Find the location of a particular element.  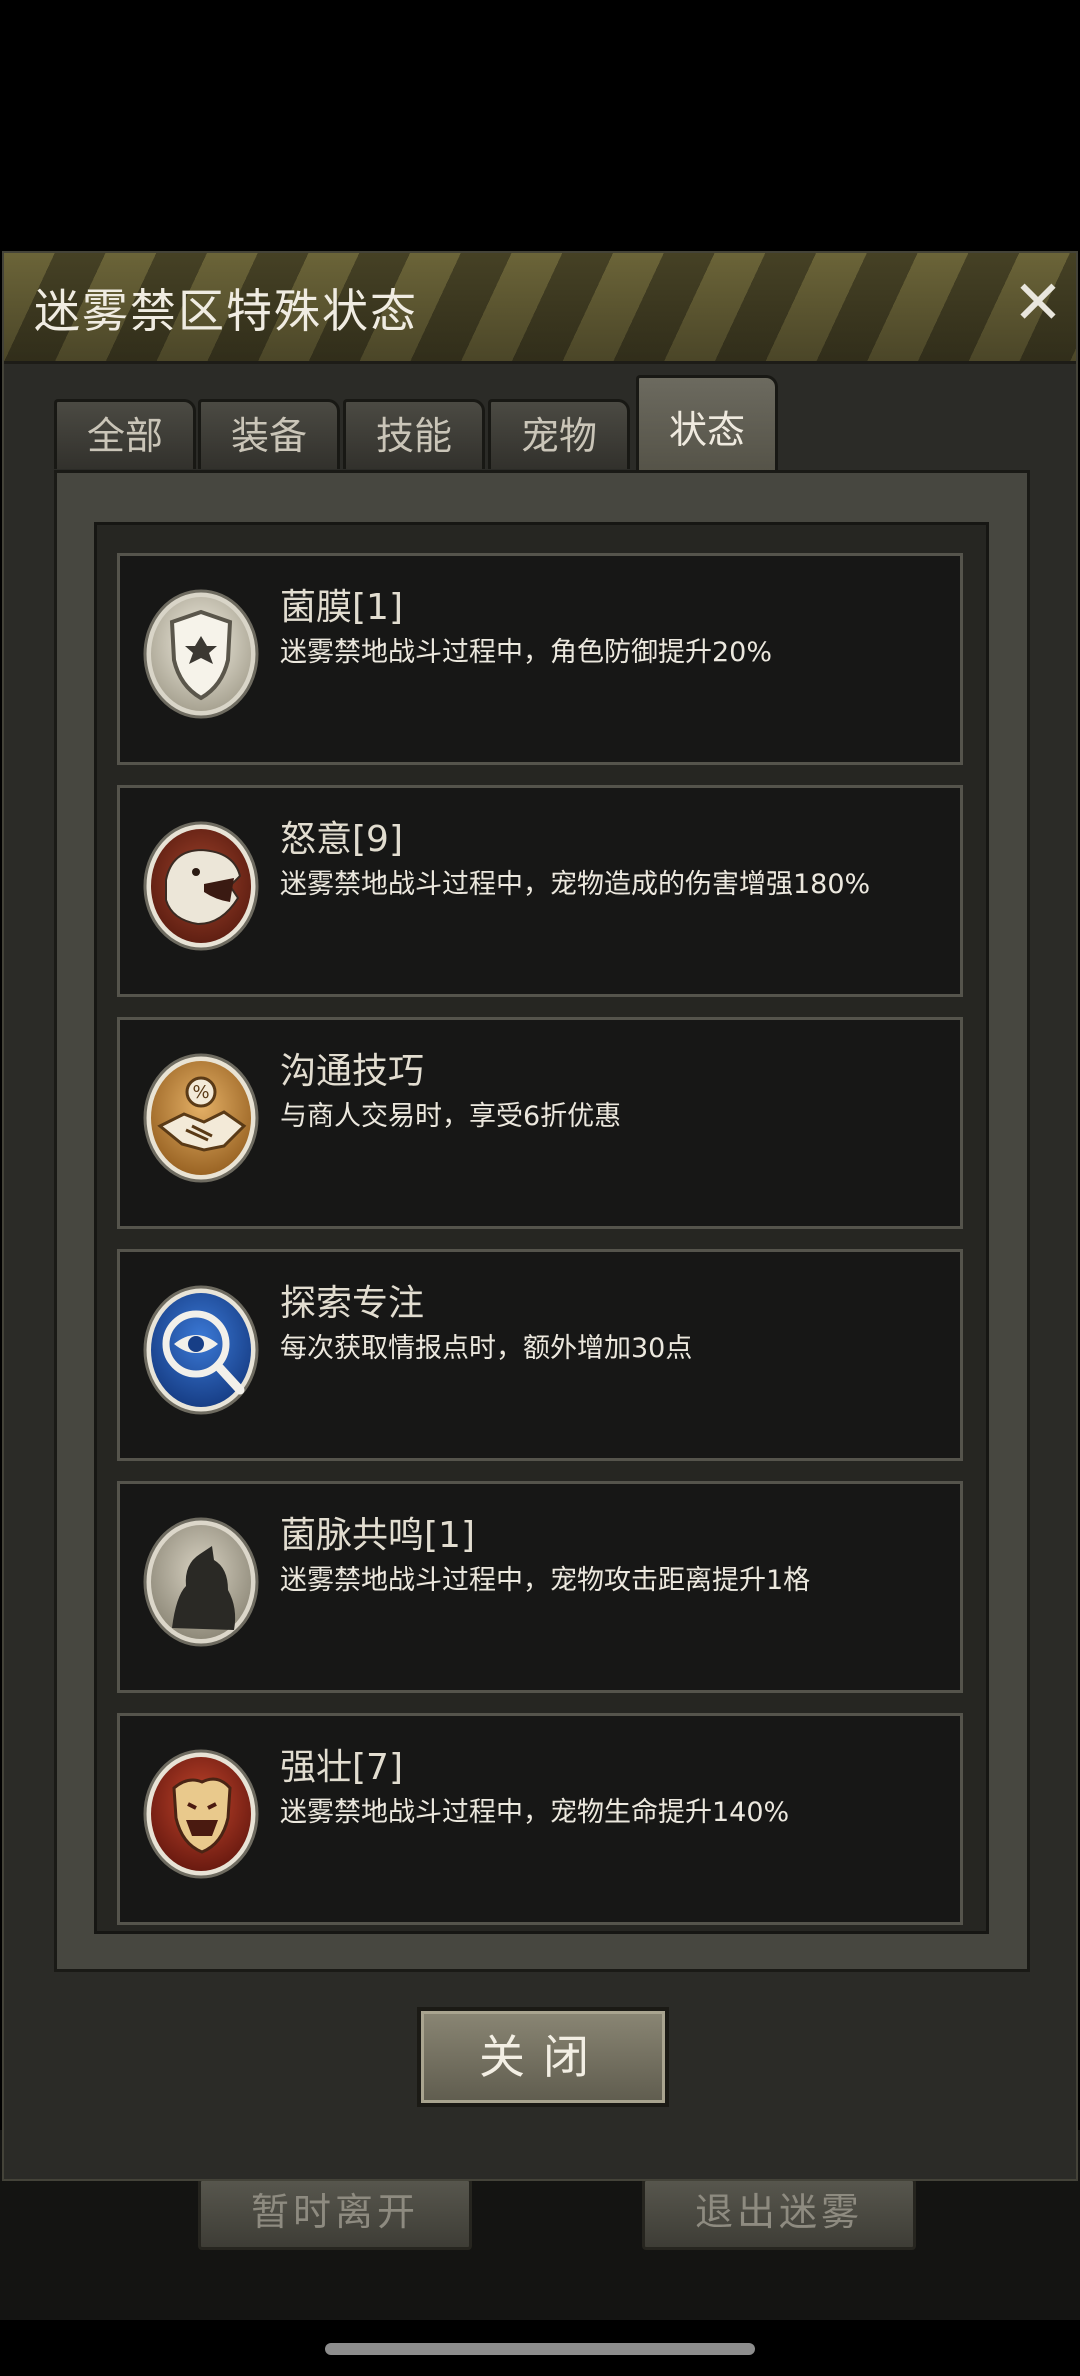

tab-equipment: 装备 is located at coordinates (269, 434).